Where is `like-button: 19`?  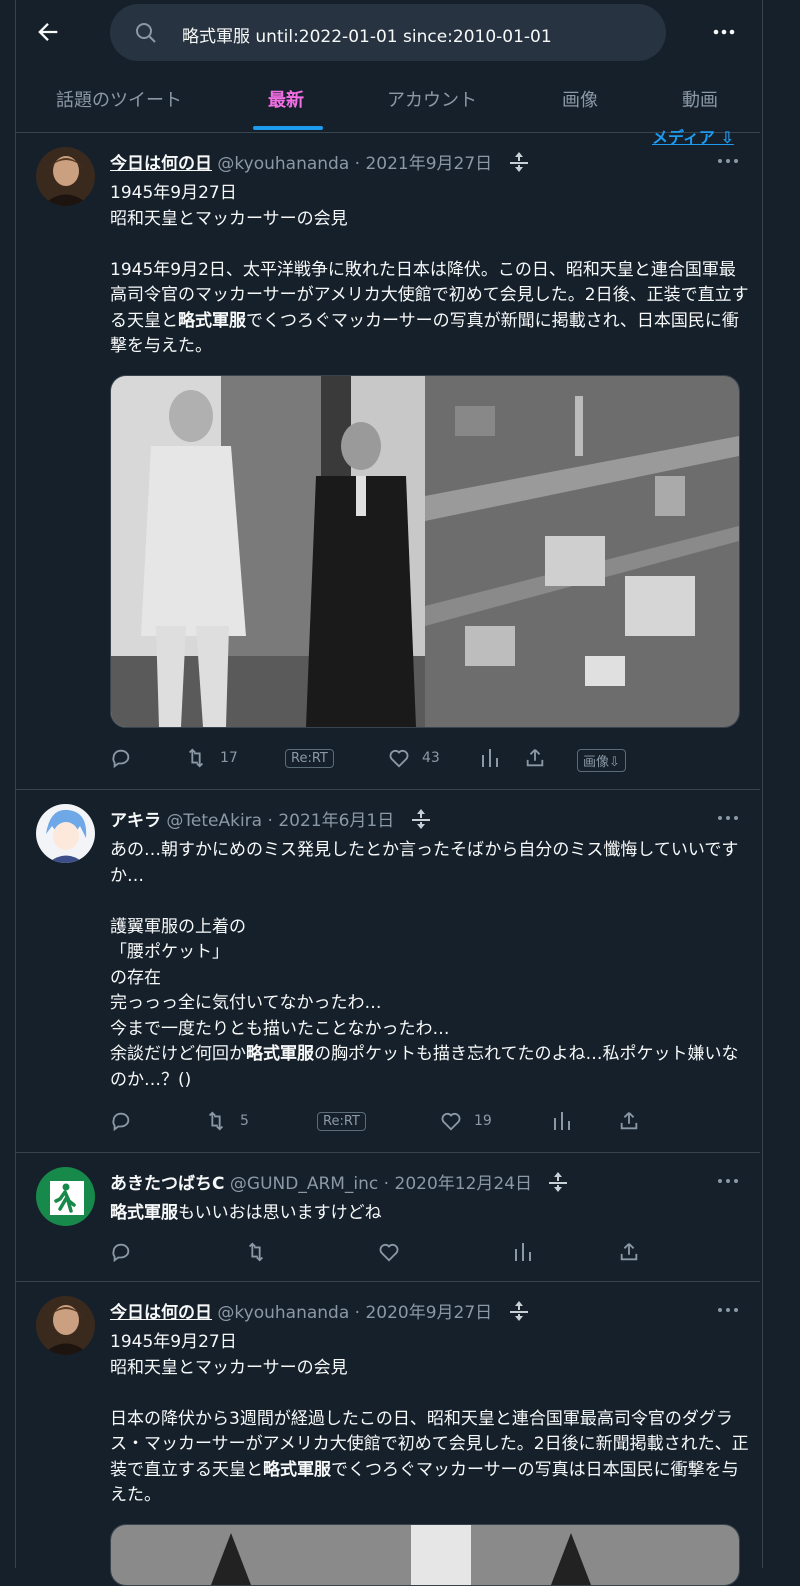
like-button: 19 is located at coordinates (466, 1121).